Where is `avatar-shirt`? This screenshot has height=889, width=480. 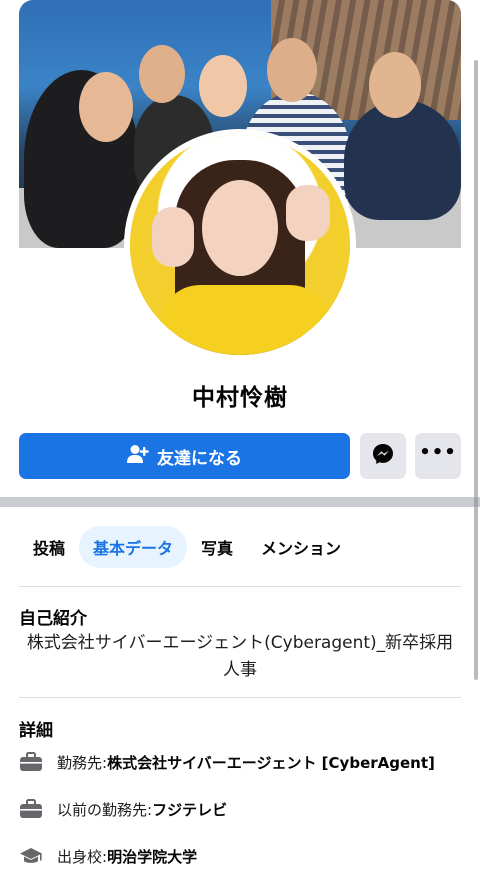
avatar-shirt is located at coordinates (245, 320).